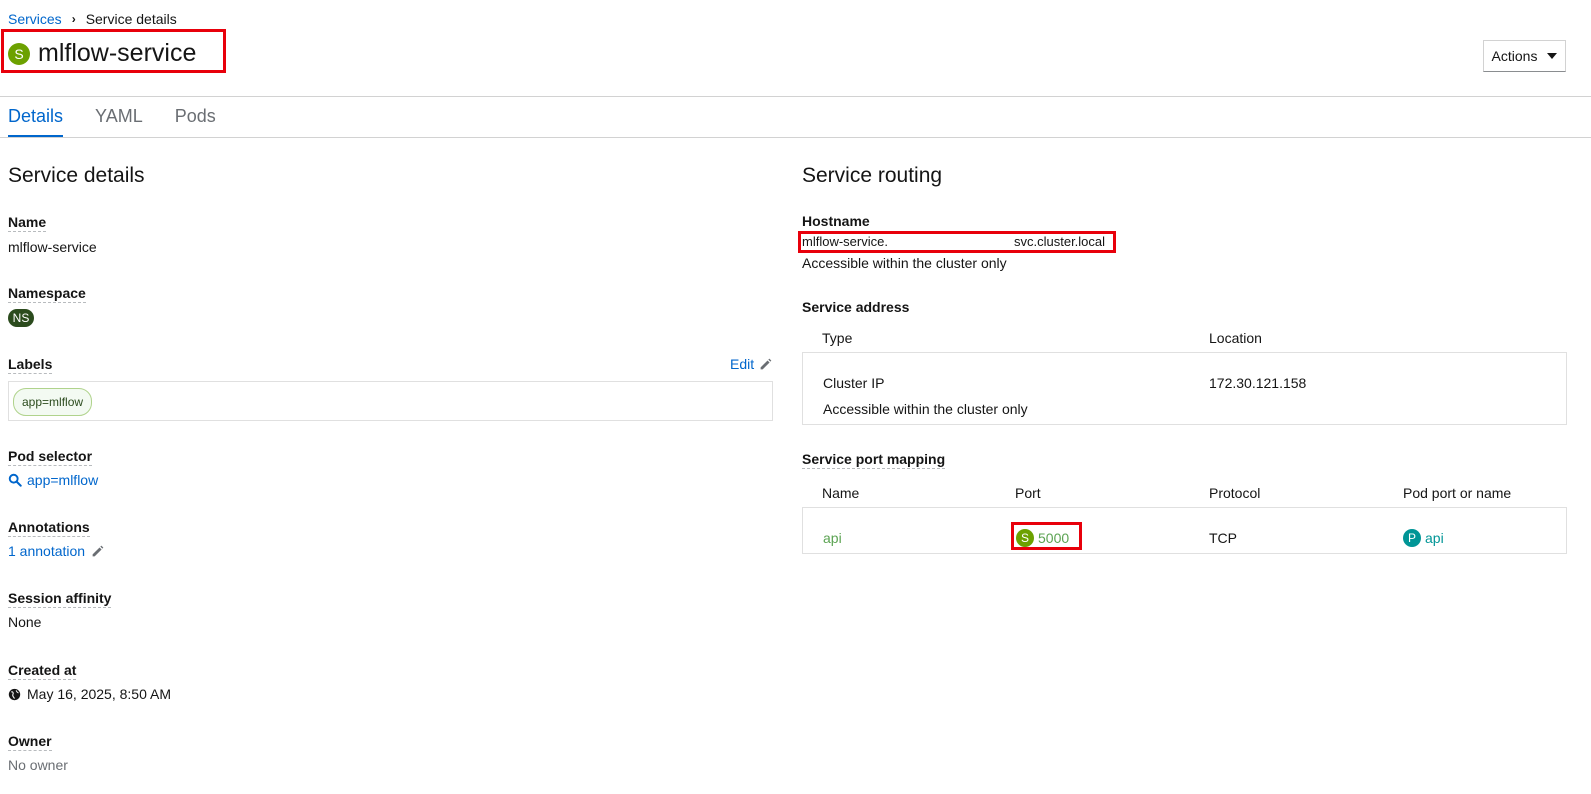 The image size is (1591, 794). Describe the element at coordinates (52, 247) in the screenshot. I see `name-value: mlflow-service` at that location.